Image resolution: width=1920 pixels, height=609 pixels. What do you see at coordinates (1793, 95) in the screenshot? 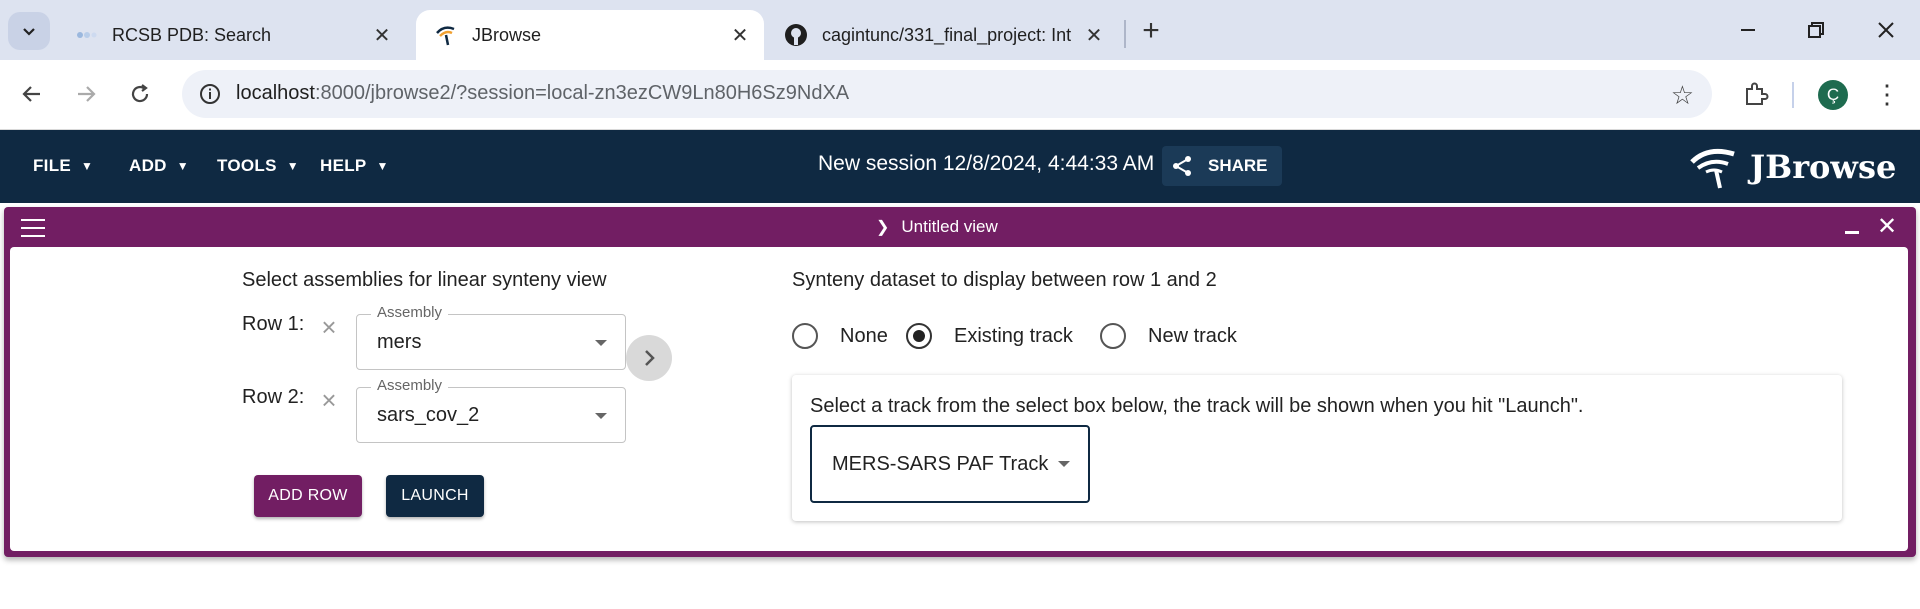
I see `toolbar-separator` at bounding box center [1793, 95].